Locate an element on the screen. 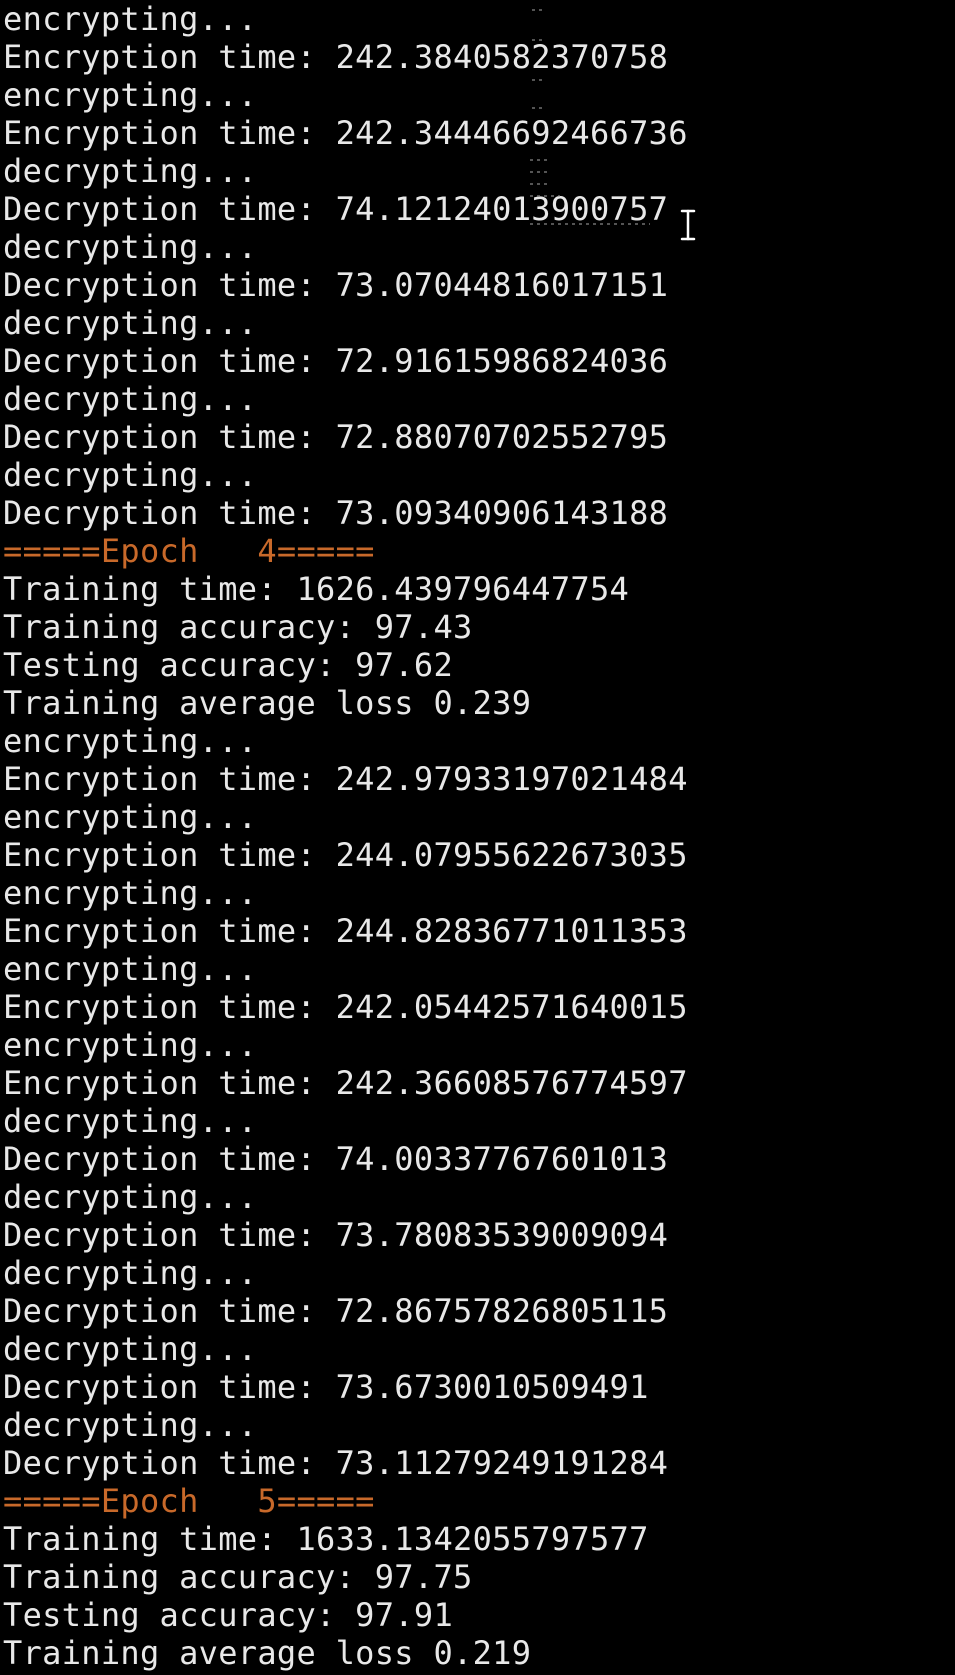  terminal-line: Decryption time: 73.09340906143188 is located at coordinates (336, 513).